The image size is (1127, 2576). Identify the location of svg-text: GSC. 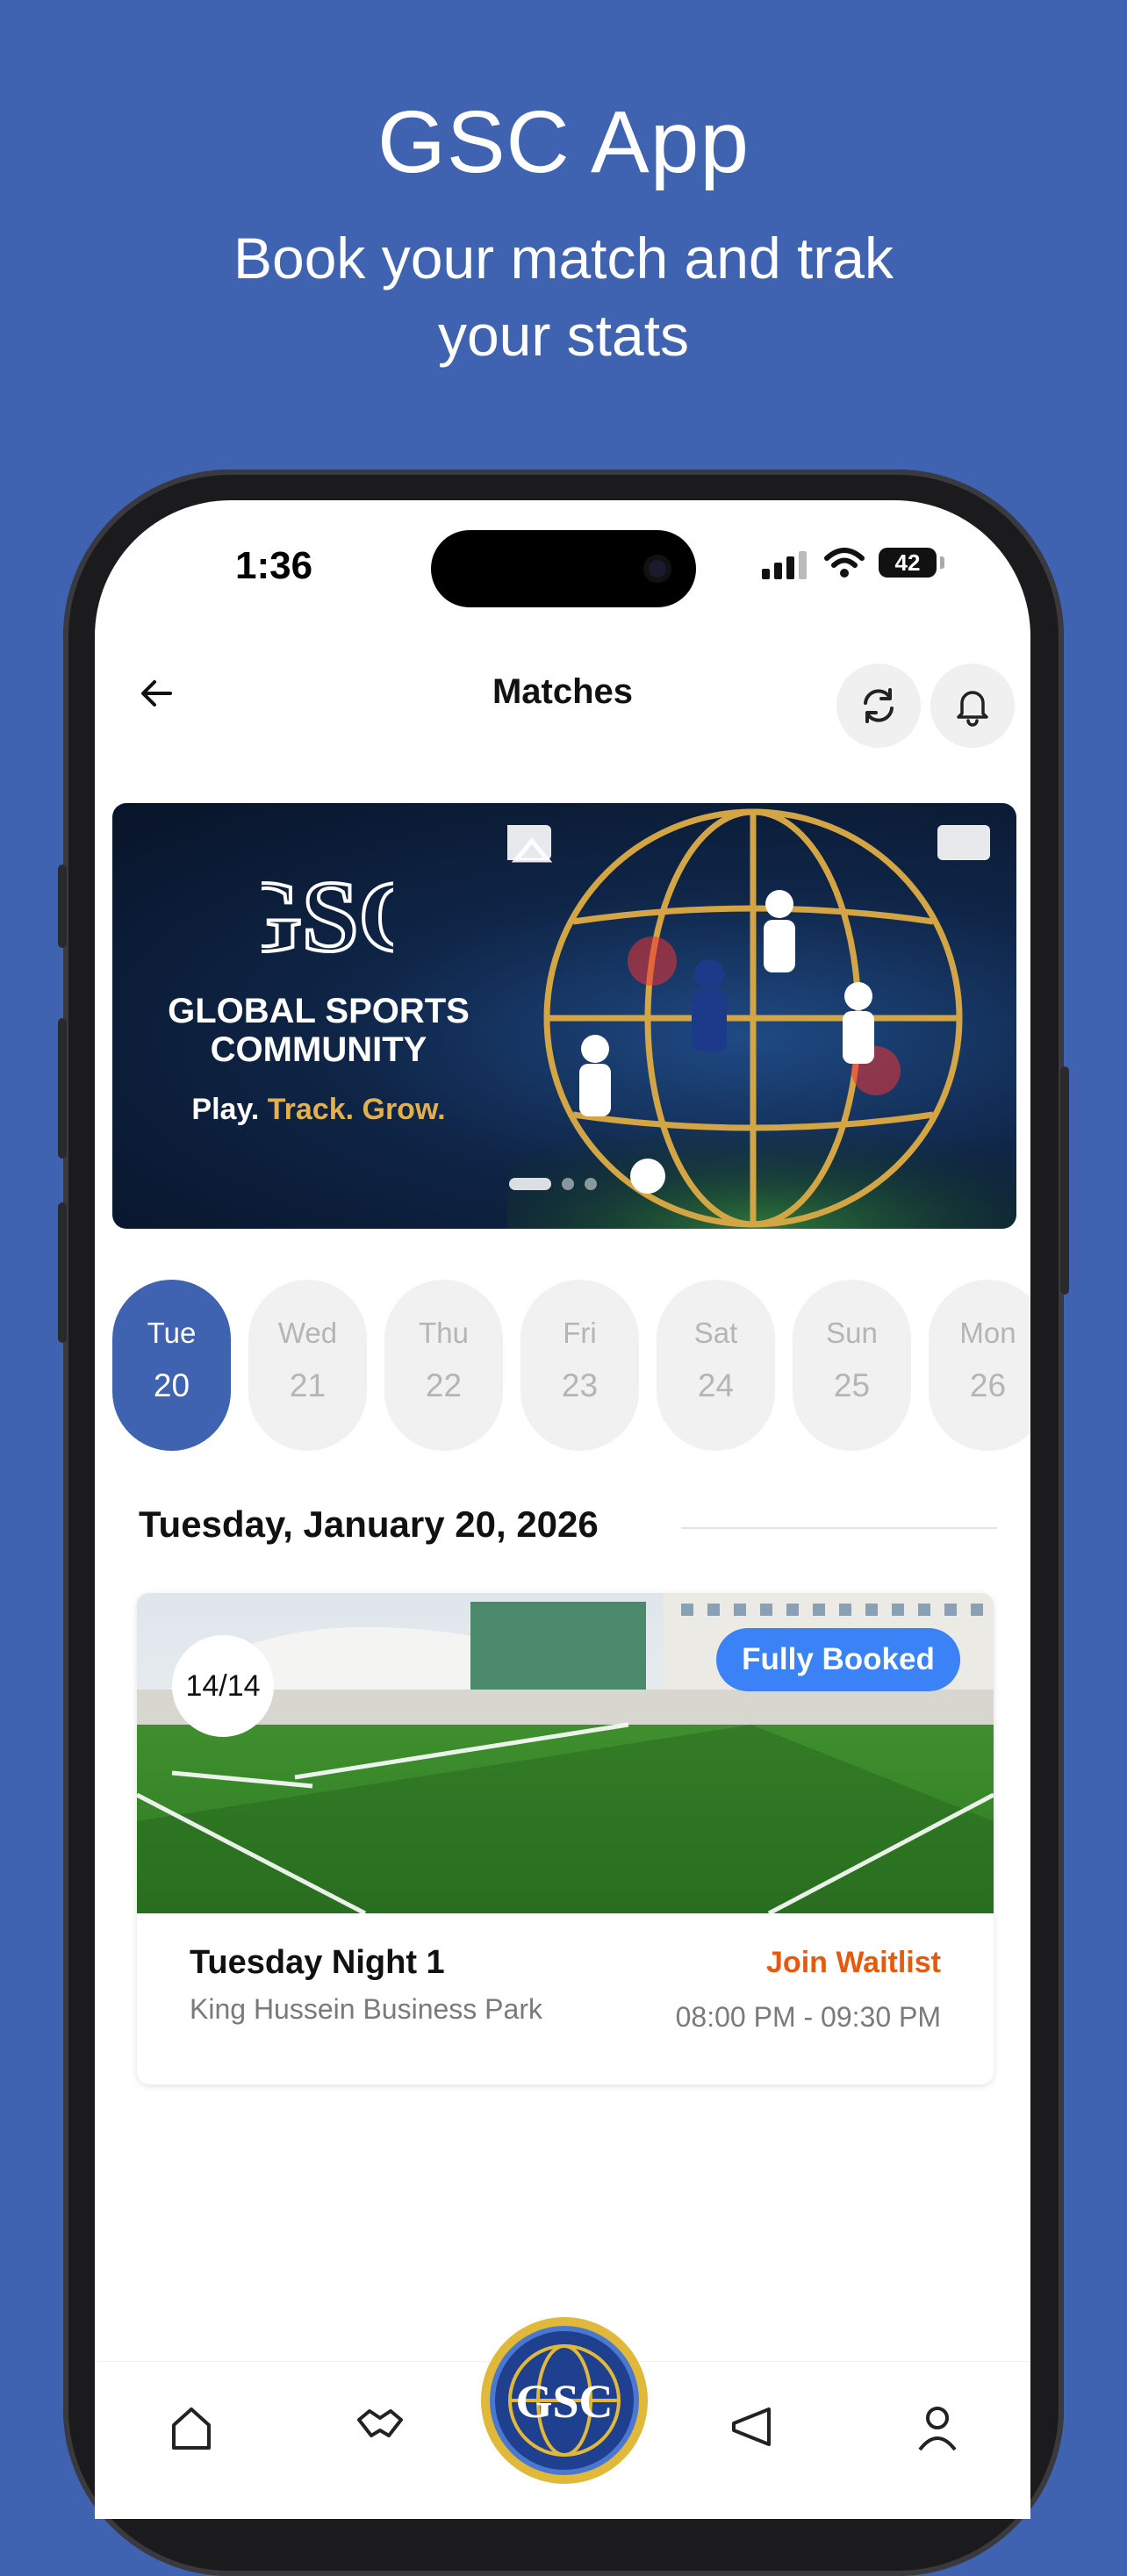
(327, 917).